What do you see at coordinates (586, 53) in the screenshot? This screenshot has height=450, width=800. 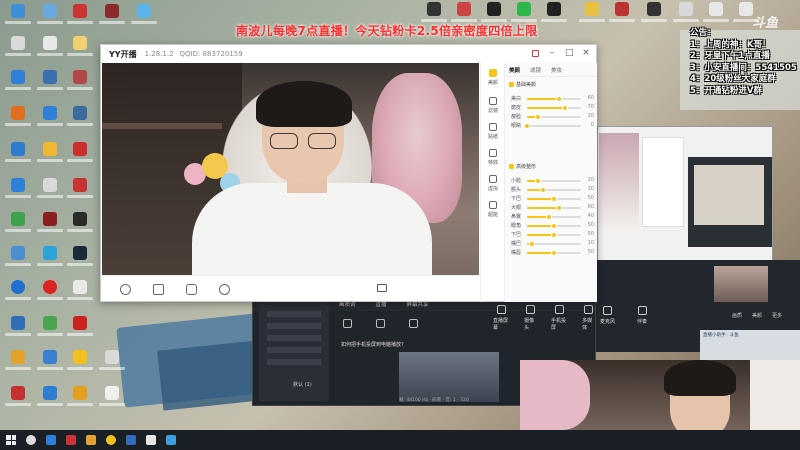 I see `close-button: ×` at bounding box center [586, 53].